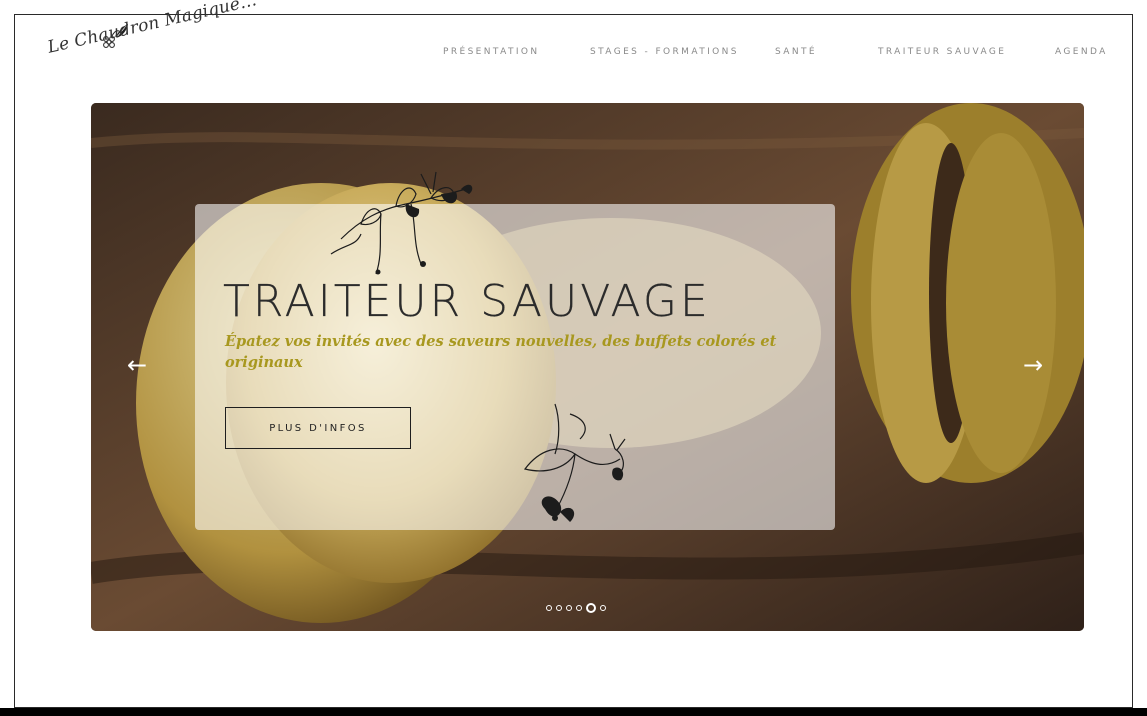 This screenshot has width=1147, height=716. Describe the element at coordinates (1033, 365) in the screenshot. I see `arrow-right-icon: →` at that location.